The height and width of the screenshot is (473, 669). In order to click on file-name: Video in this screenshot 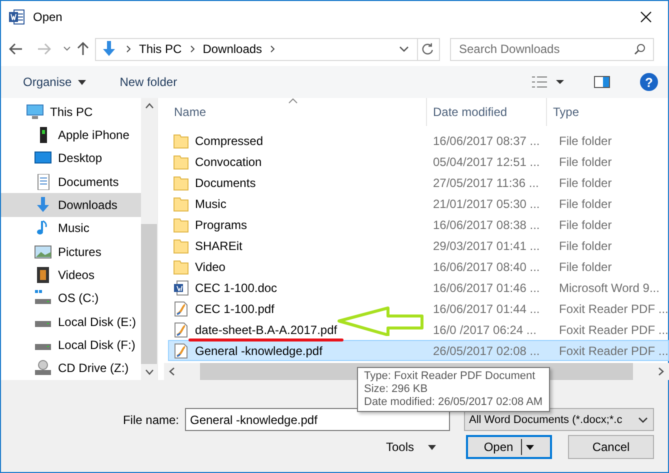, I will do `click(197, 266)`.